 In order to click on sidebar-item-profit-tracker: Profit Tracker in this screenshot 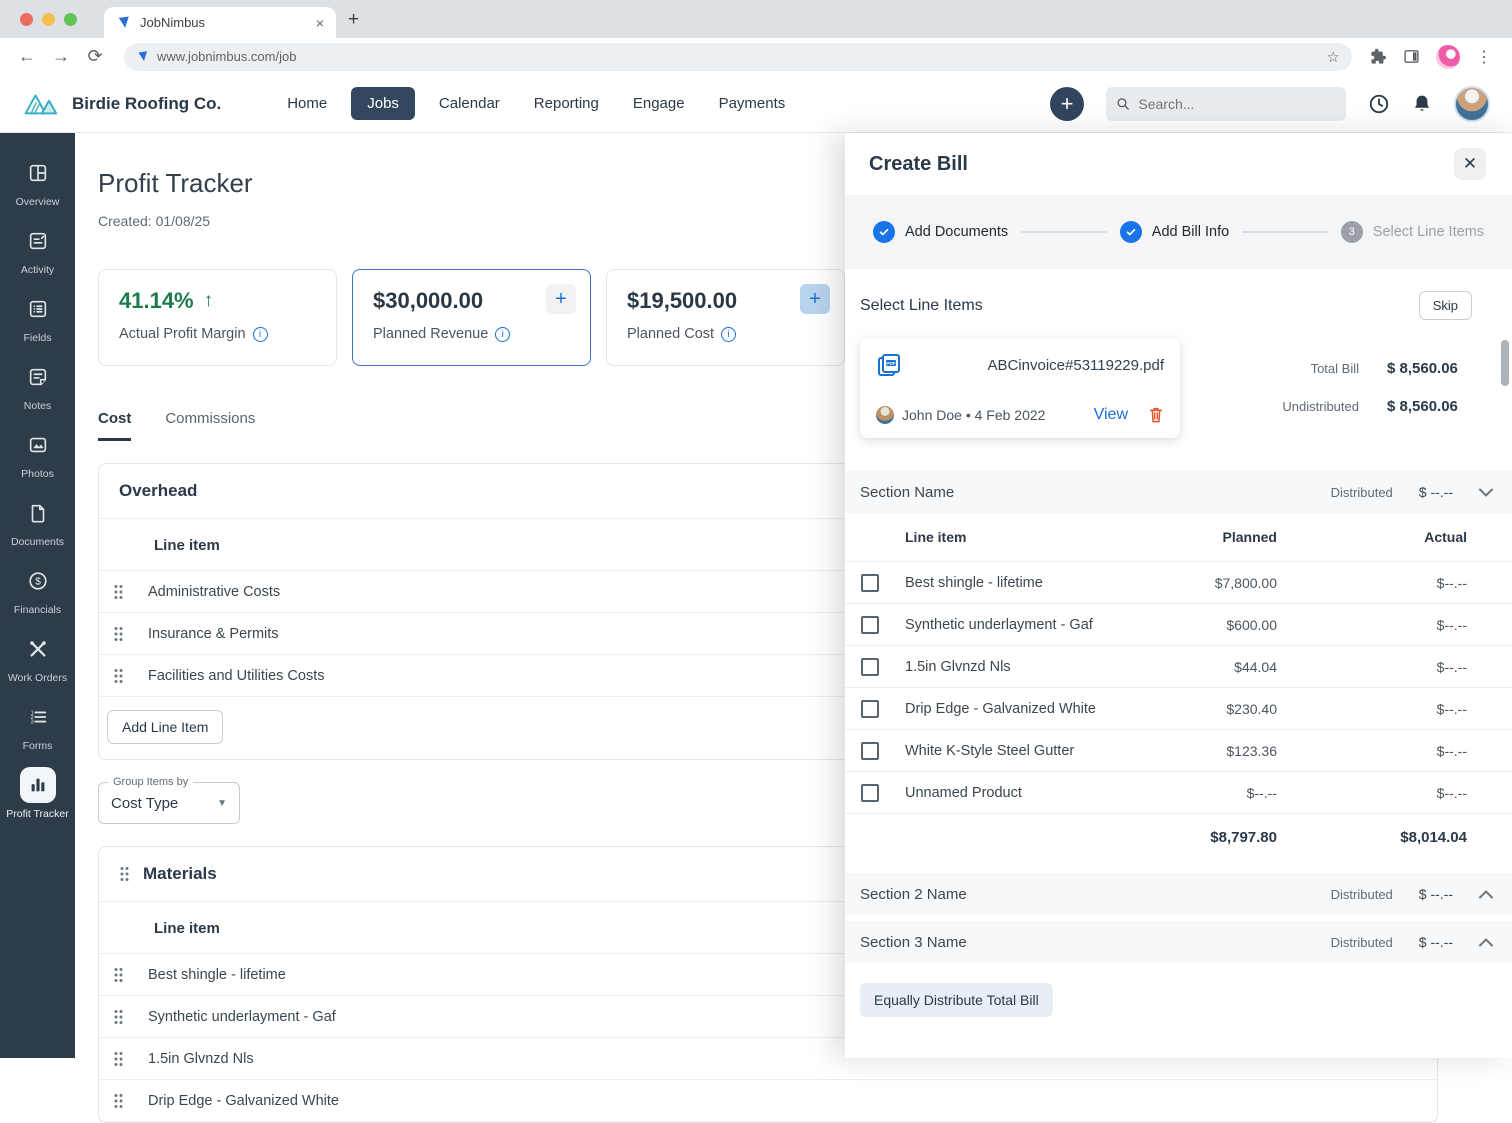, I will do `click(37, 793)`.